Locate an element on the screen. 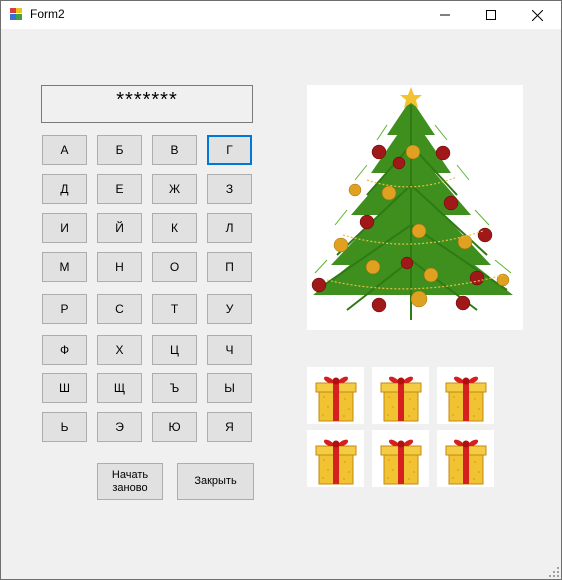 Image resolution: width=562 pixels, height=580 pixels. letter-key: Д is located at coordinates (64, 189).